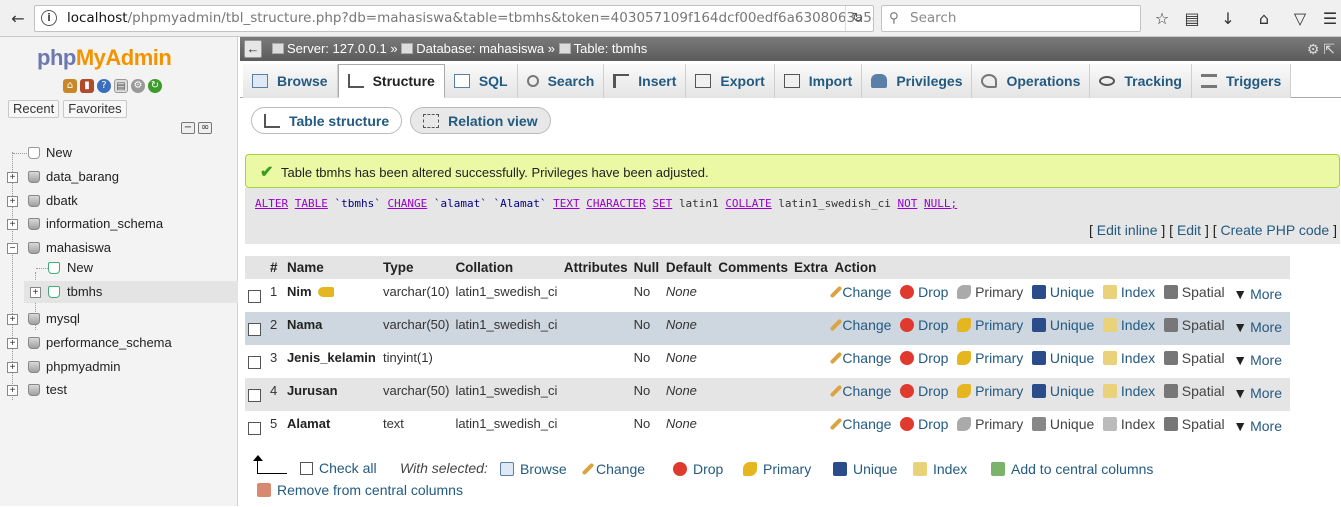 This screenshot has height=507, width=1341. Describe the element at coordinates (480, 48) in the screenshot. I see `breadcrumb-database: Database: mahasiswa` at that location.